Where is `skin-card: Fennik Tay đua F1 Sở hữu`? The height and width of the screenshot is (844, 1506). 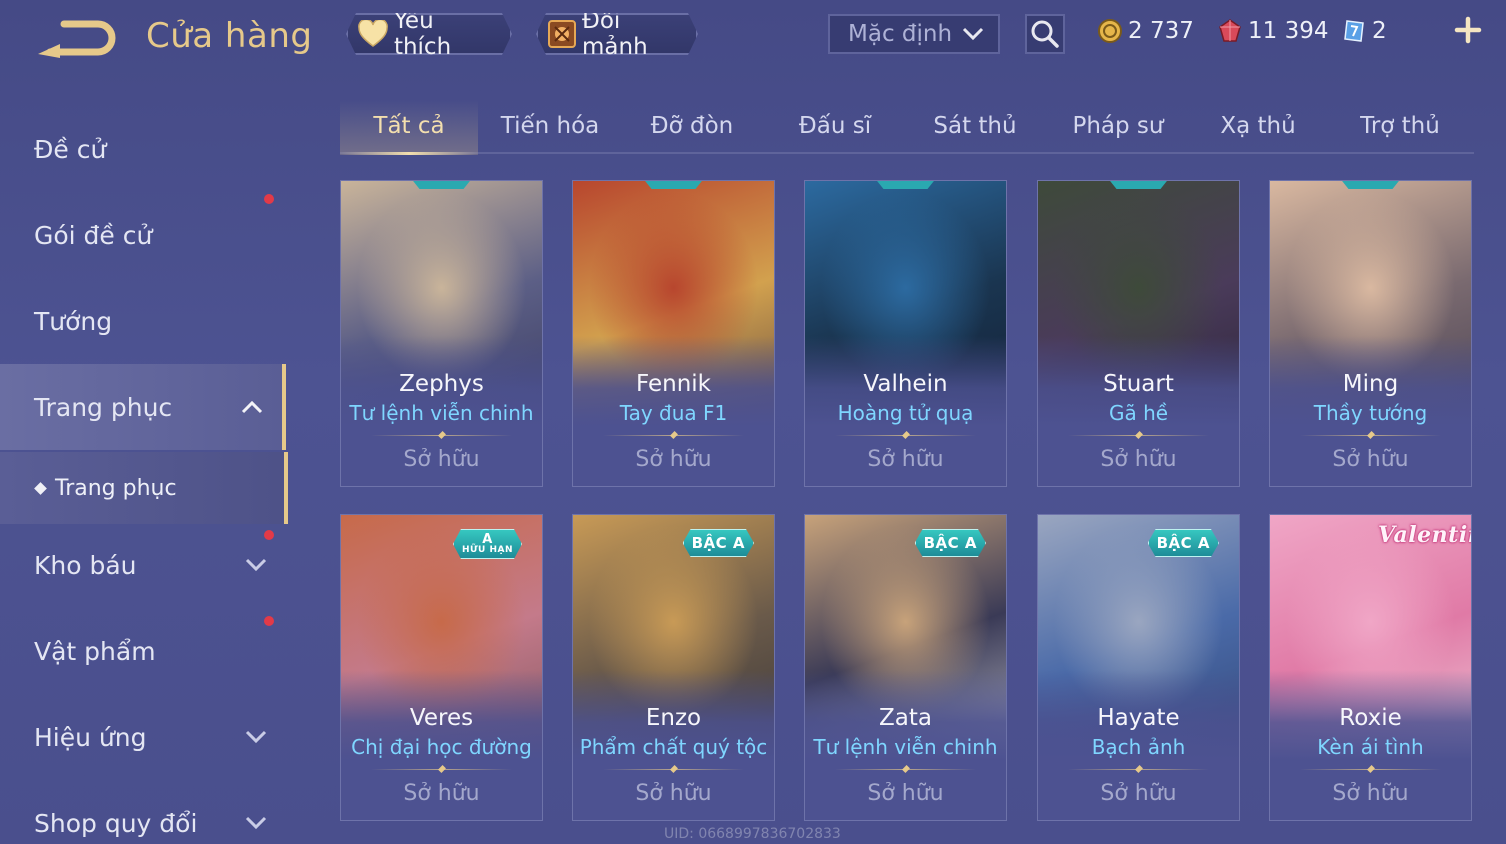
skin-card: Fennik Tay đua F1 Sở hữu is located at coordinates (673, 333).